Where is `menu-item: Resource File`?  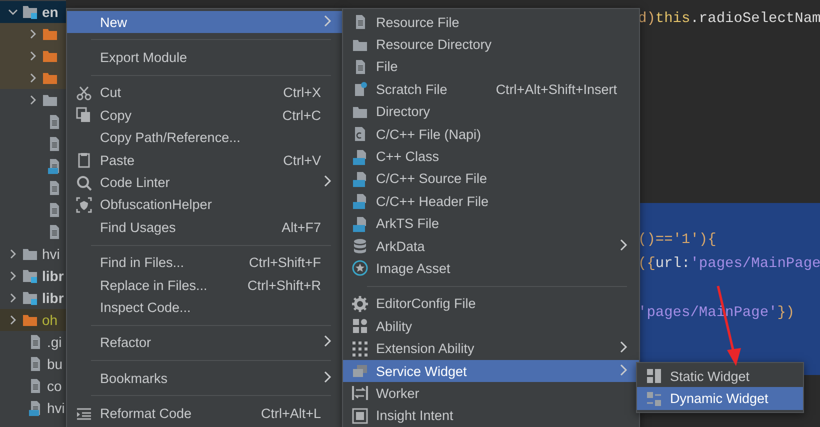
menu-item: Resource File is located at coordinates (491, 22).